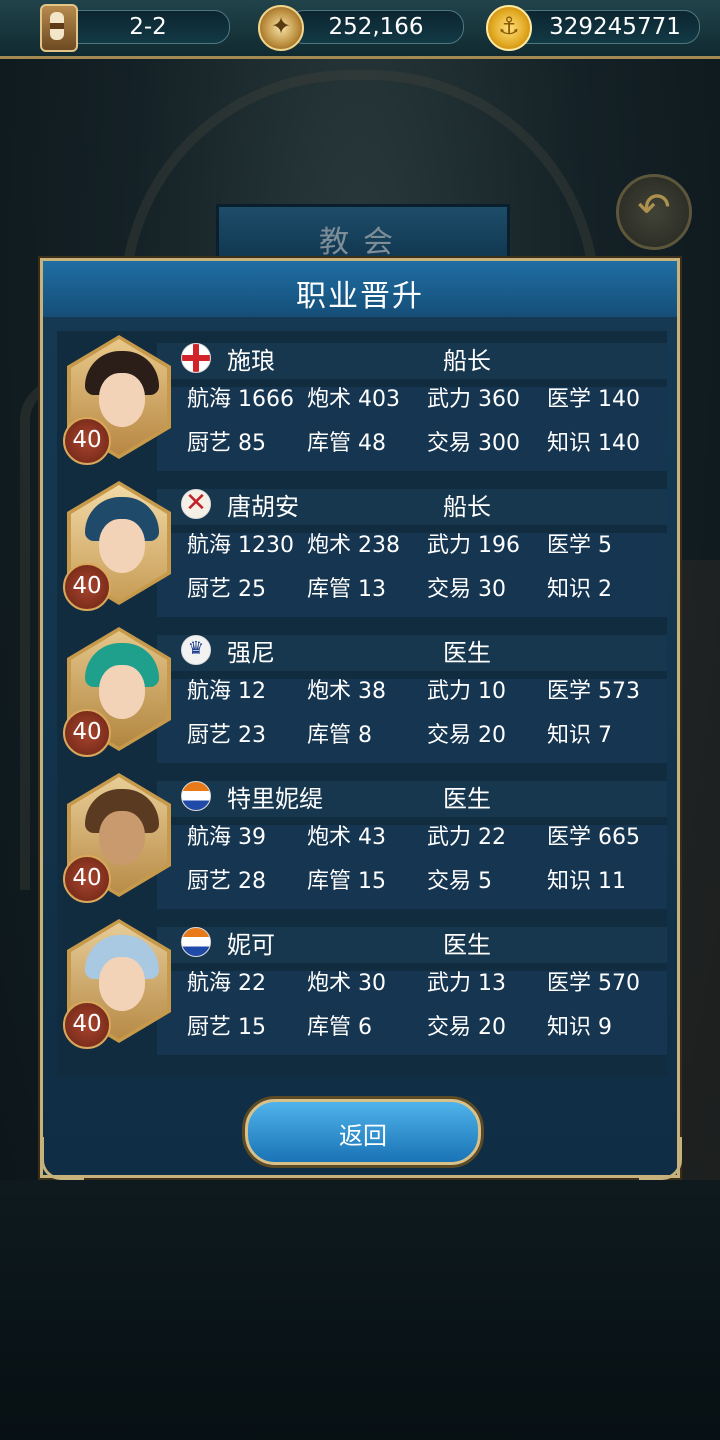  Describe the element at coordinates (251, 945) in the screenshot. I see `officer-name: 妮可` at that location.